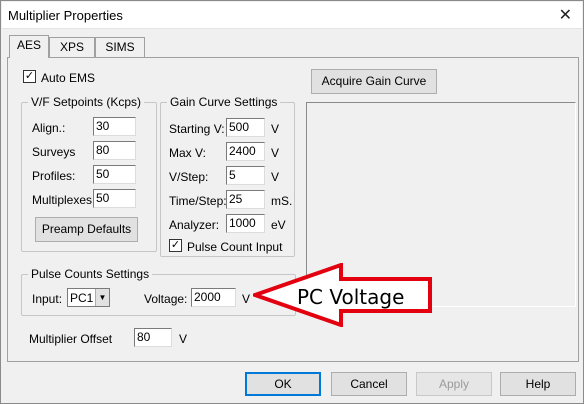 The height and width of the screenshot is (404, 584). Describe the element at coordinates (224, 102) in the screenshot. I see `gain-curve-title: Gain Curve Settings` at that location.